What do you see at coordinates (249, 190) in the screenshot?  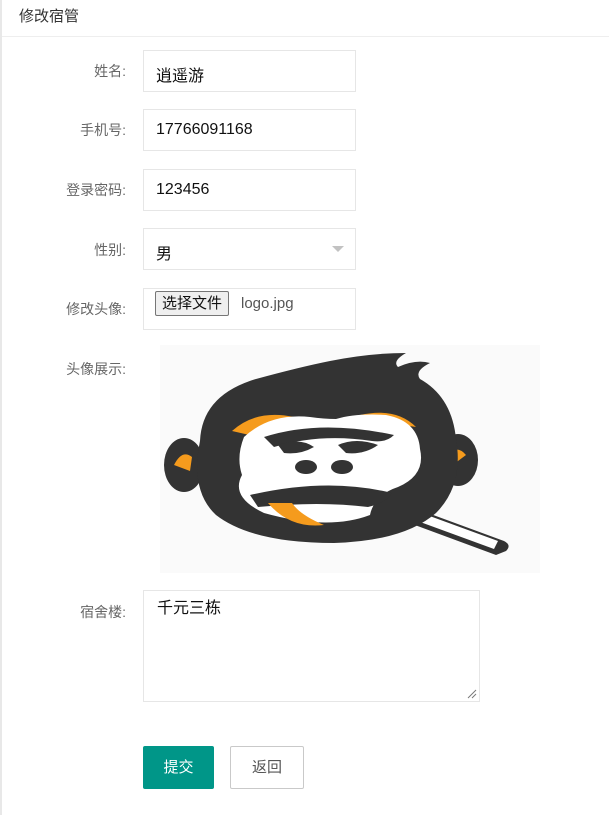 I see `password-input: 123456` at bounding box center [249, 190].